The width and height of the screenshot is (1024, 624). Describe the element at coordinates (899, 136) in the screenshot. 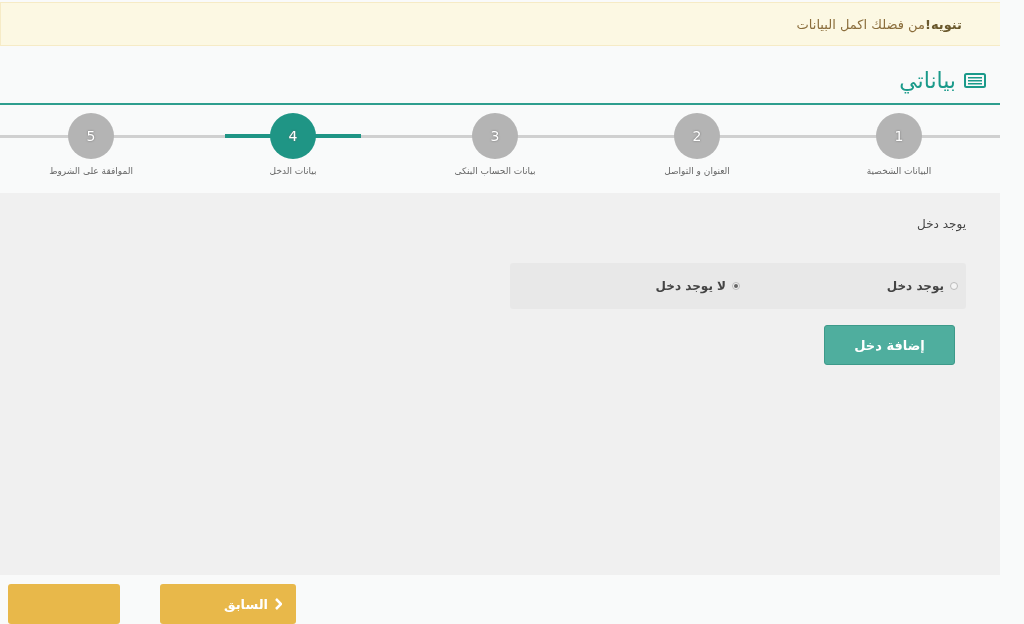

I see `step-circle: 1` at that location.